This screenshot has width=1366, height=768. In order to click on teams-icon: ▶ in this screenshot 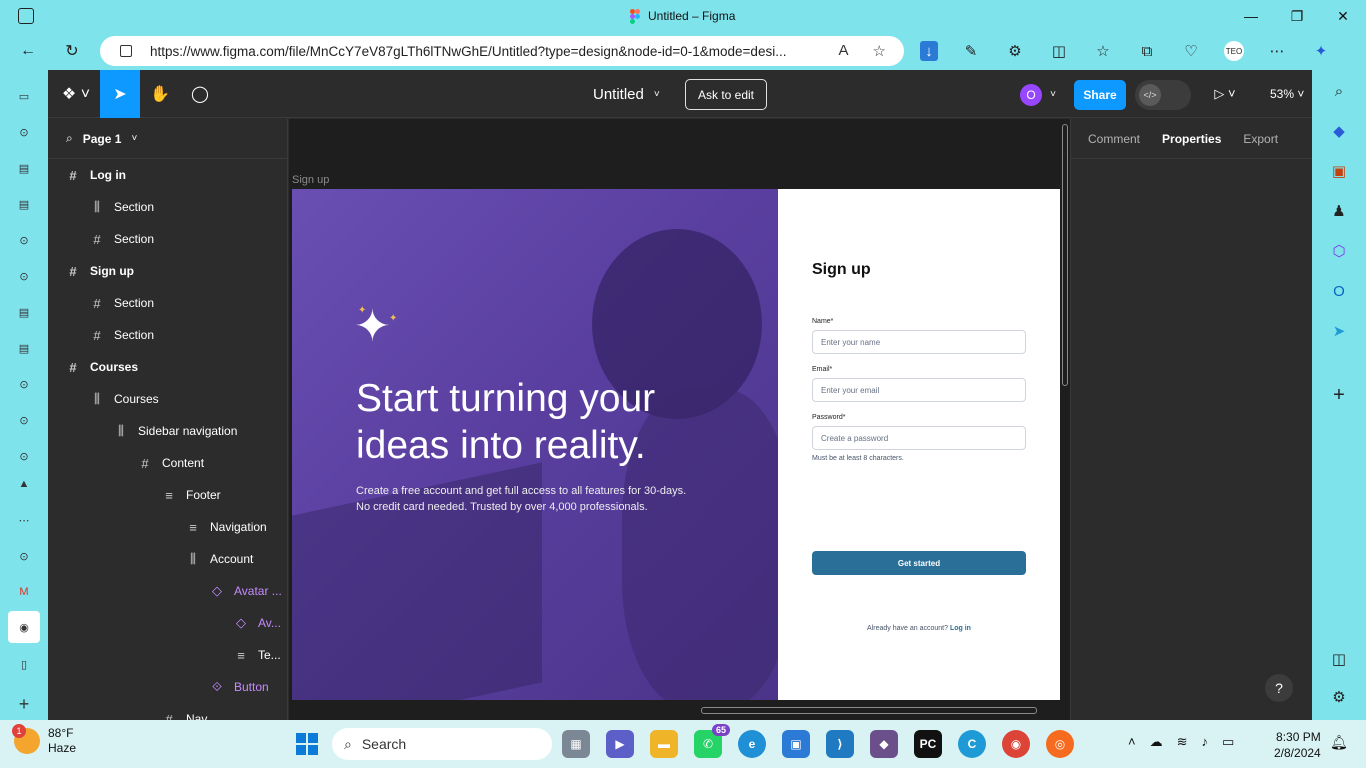, I will do `click(620, 744)`.